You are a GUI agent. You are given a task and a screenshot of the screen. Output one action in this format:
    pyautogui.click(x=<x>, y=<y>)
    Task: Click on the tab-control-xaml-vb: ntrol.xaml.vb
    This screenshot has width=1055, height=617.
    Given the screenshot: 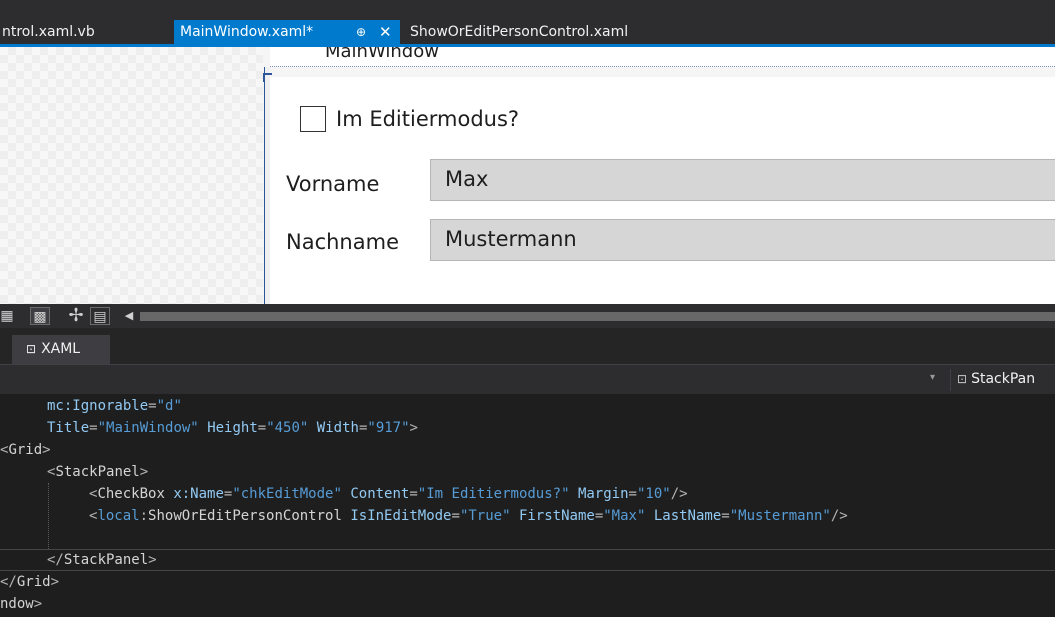 What is the action you would take?
    pyautogui.click(x=87, y=32)
    